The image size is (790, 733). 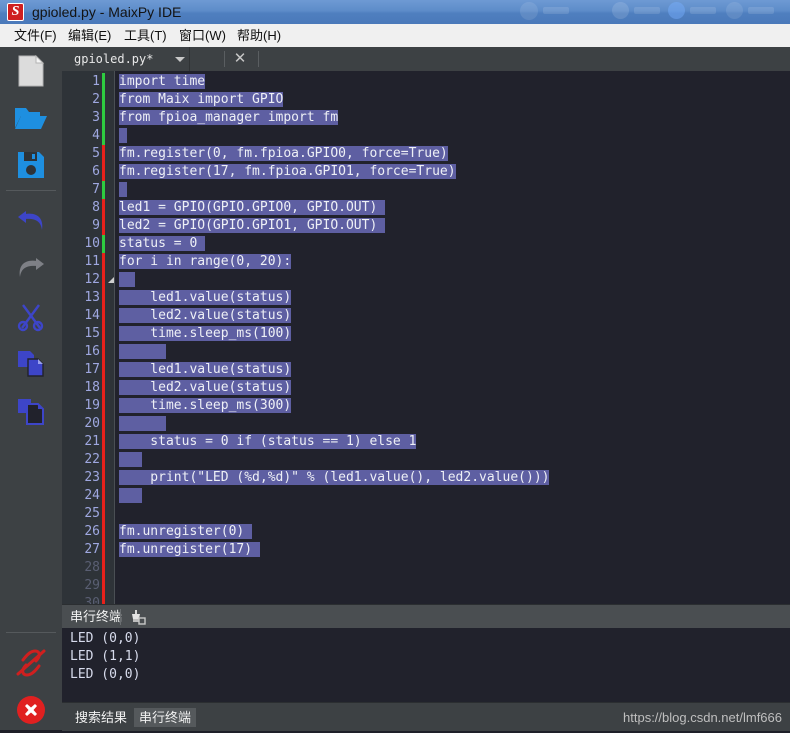 I want to click on terminal-output: LED (0,0) LED (1,1) LED (0,0), so click(x=426, y=665).